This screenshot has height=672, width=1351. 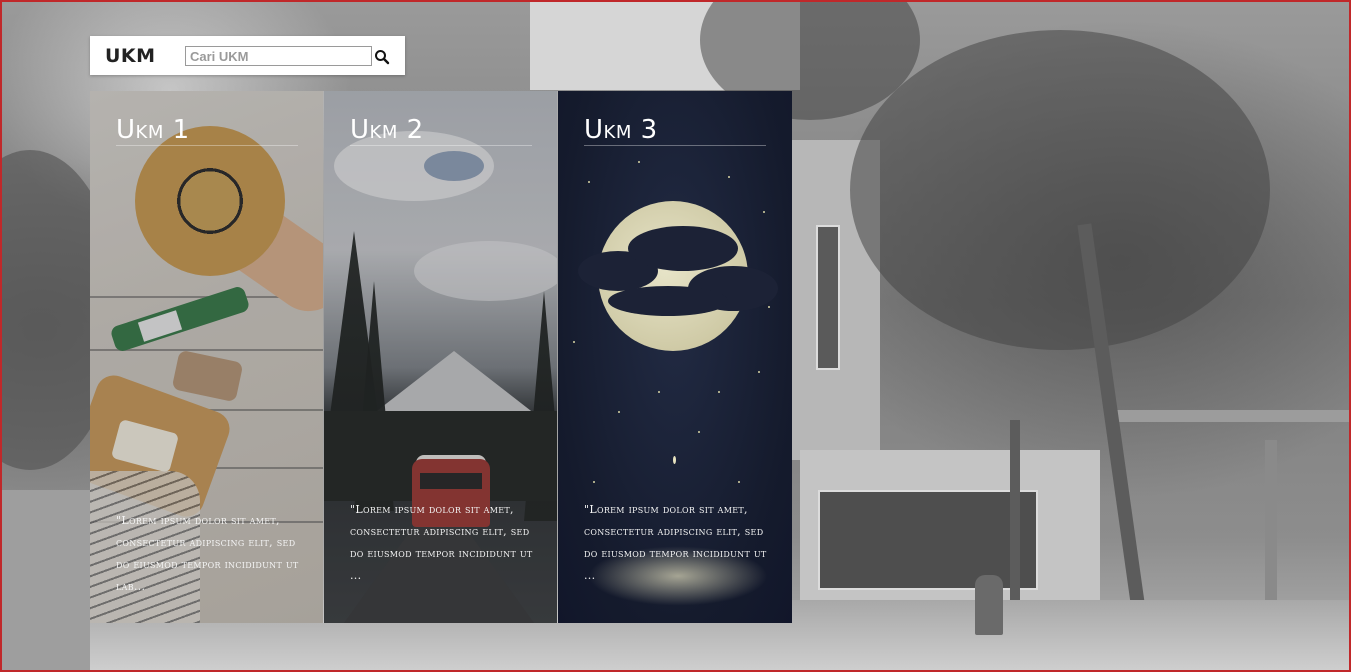 What do you see at coordinates (45, 580) in the screenshot?
I see `wall-left` at bounding box center [45, 580].